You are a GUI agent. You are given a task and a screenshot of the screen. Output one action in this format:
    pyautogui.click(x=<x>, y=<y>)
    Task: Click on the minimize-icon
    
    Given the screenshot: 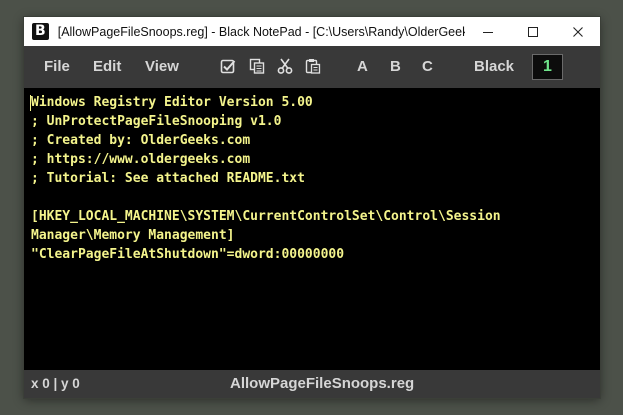 What is the action you would take?
    pyautogui.click(x=487, y=32)
    